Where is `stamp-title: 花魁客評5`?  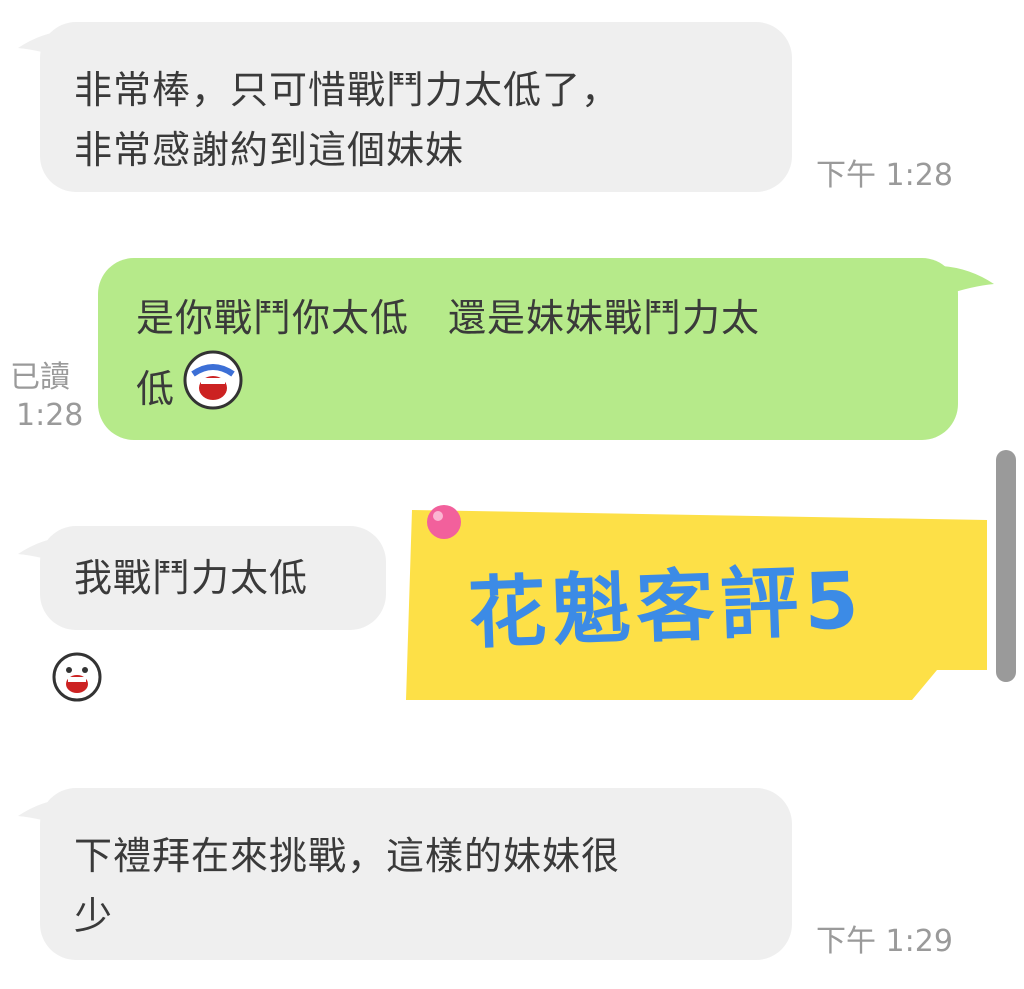
stamp-title: 花魁客評5 is located at coordinates (666, 608).